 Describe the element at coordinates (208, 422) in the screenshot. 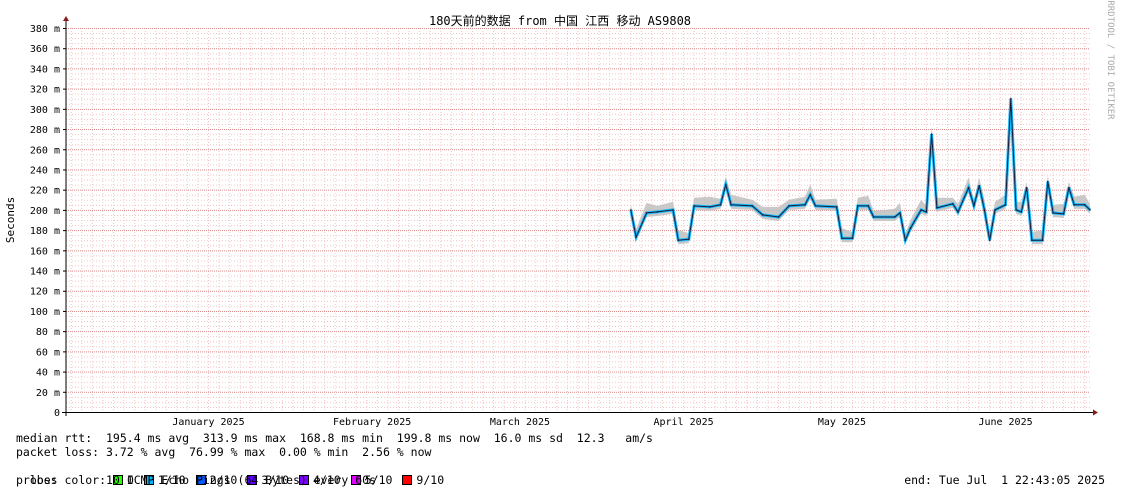

I see `x-tick-label: January 2025` at that location.